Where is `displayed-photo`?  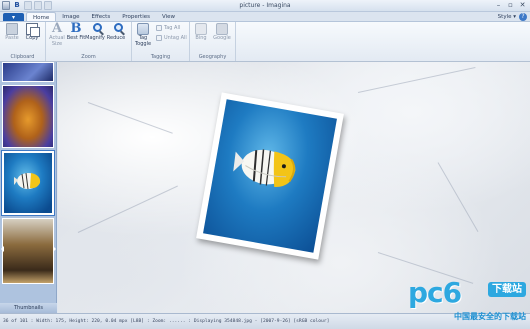
displayed-photo is located at coordinates (270, 176).